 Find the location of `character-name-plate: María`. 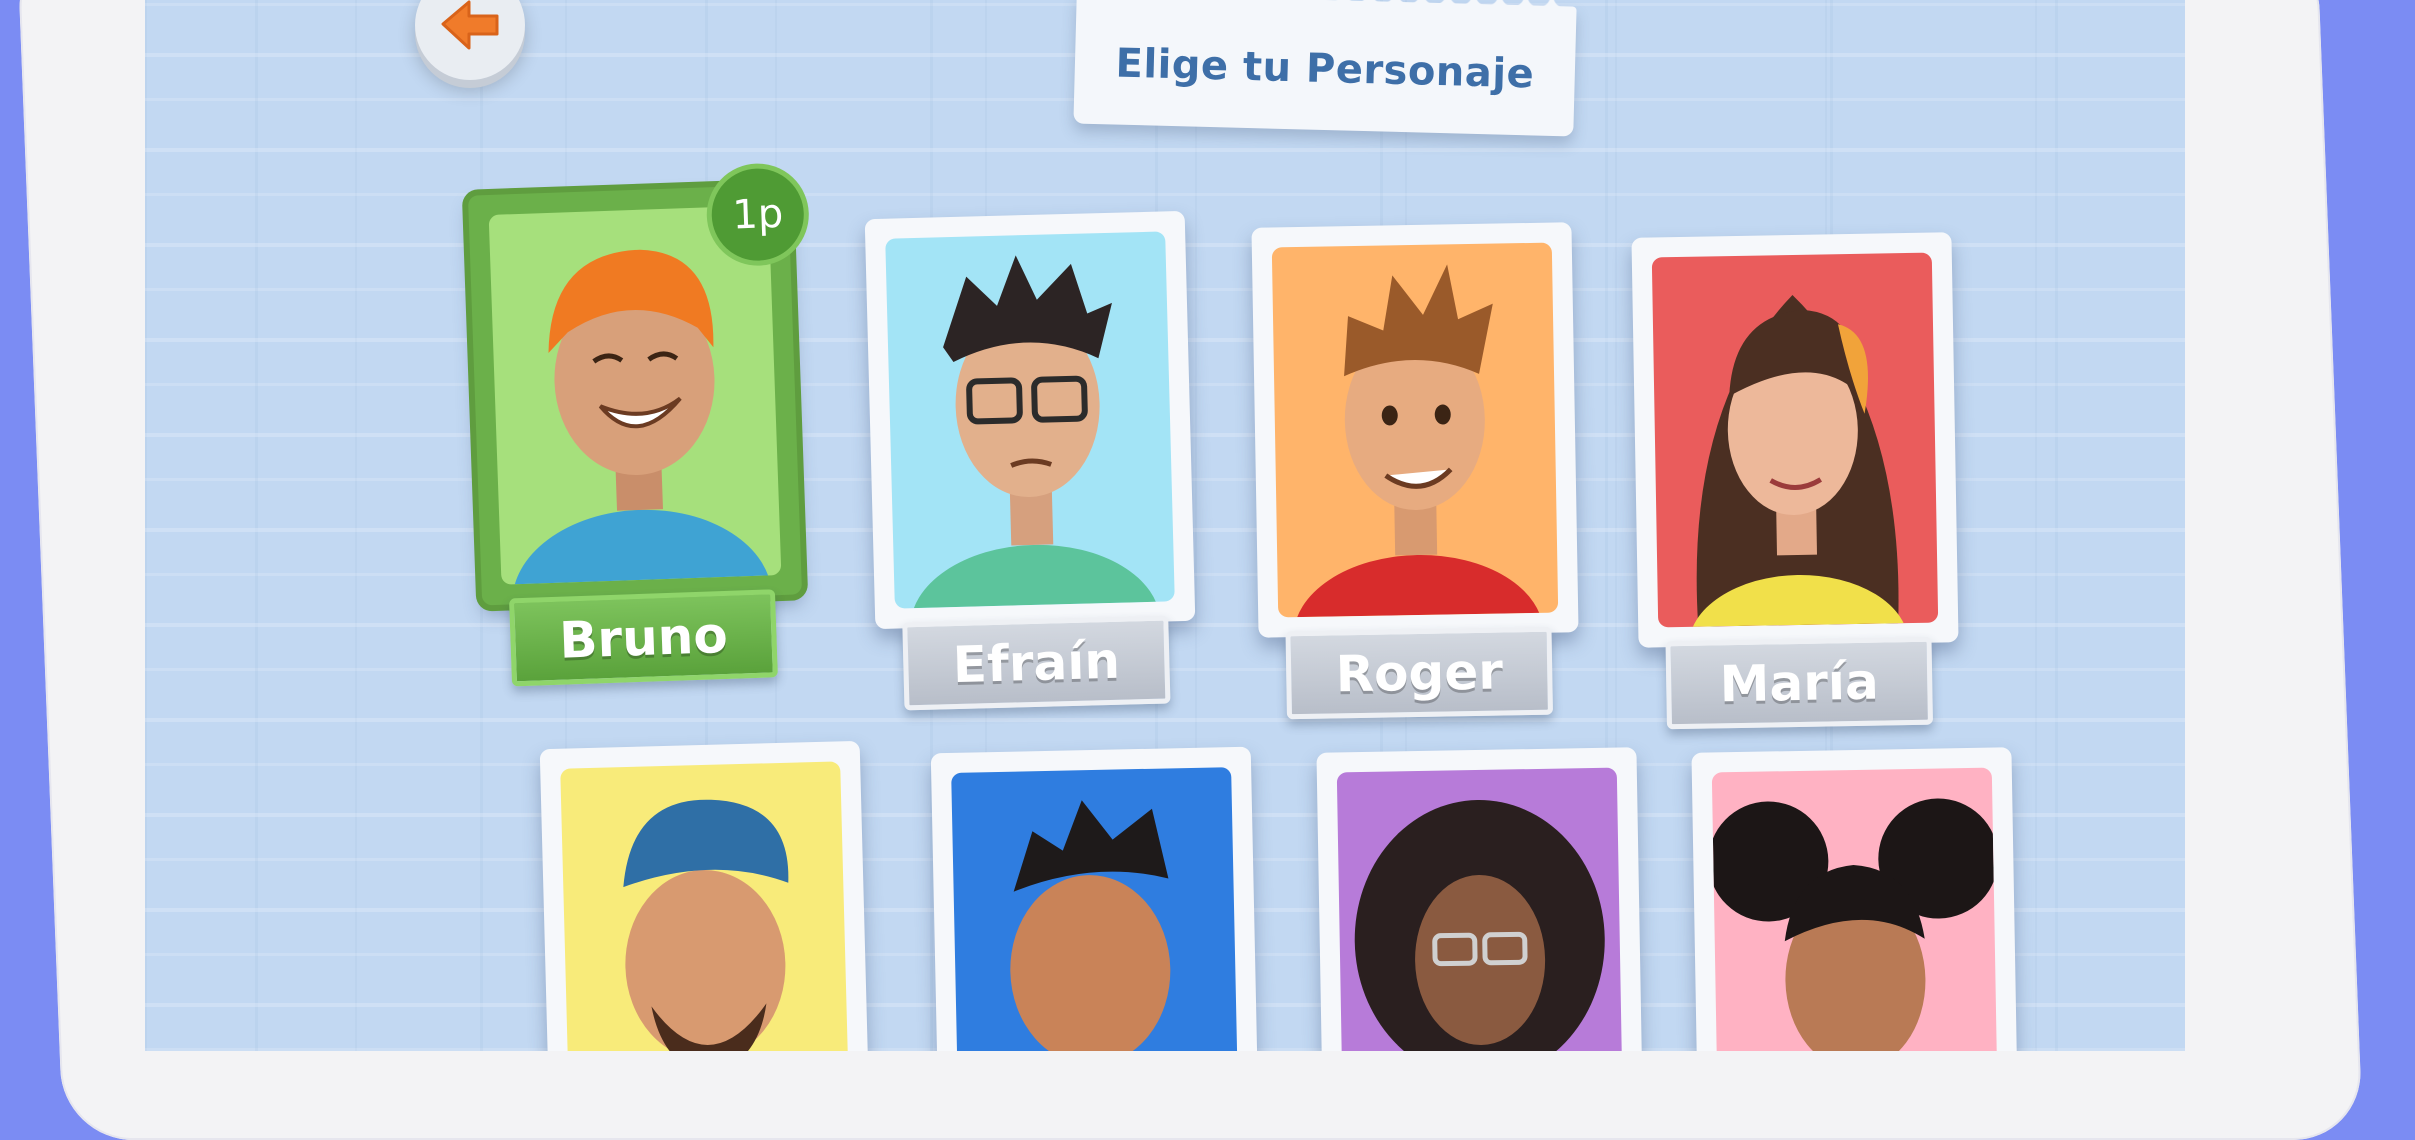

character-name-plate: María is located at coordinates (1799, 683).